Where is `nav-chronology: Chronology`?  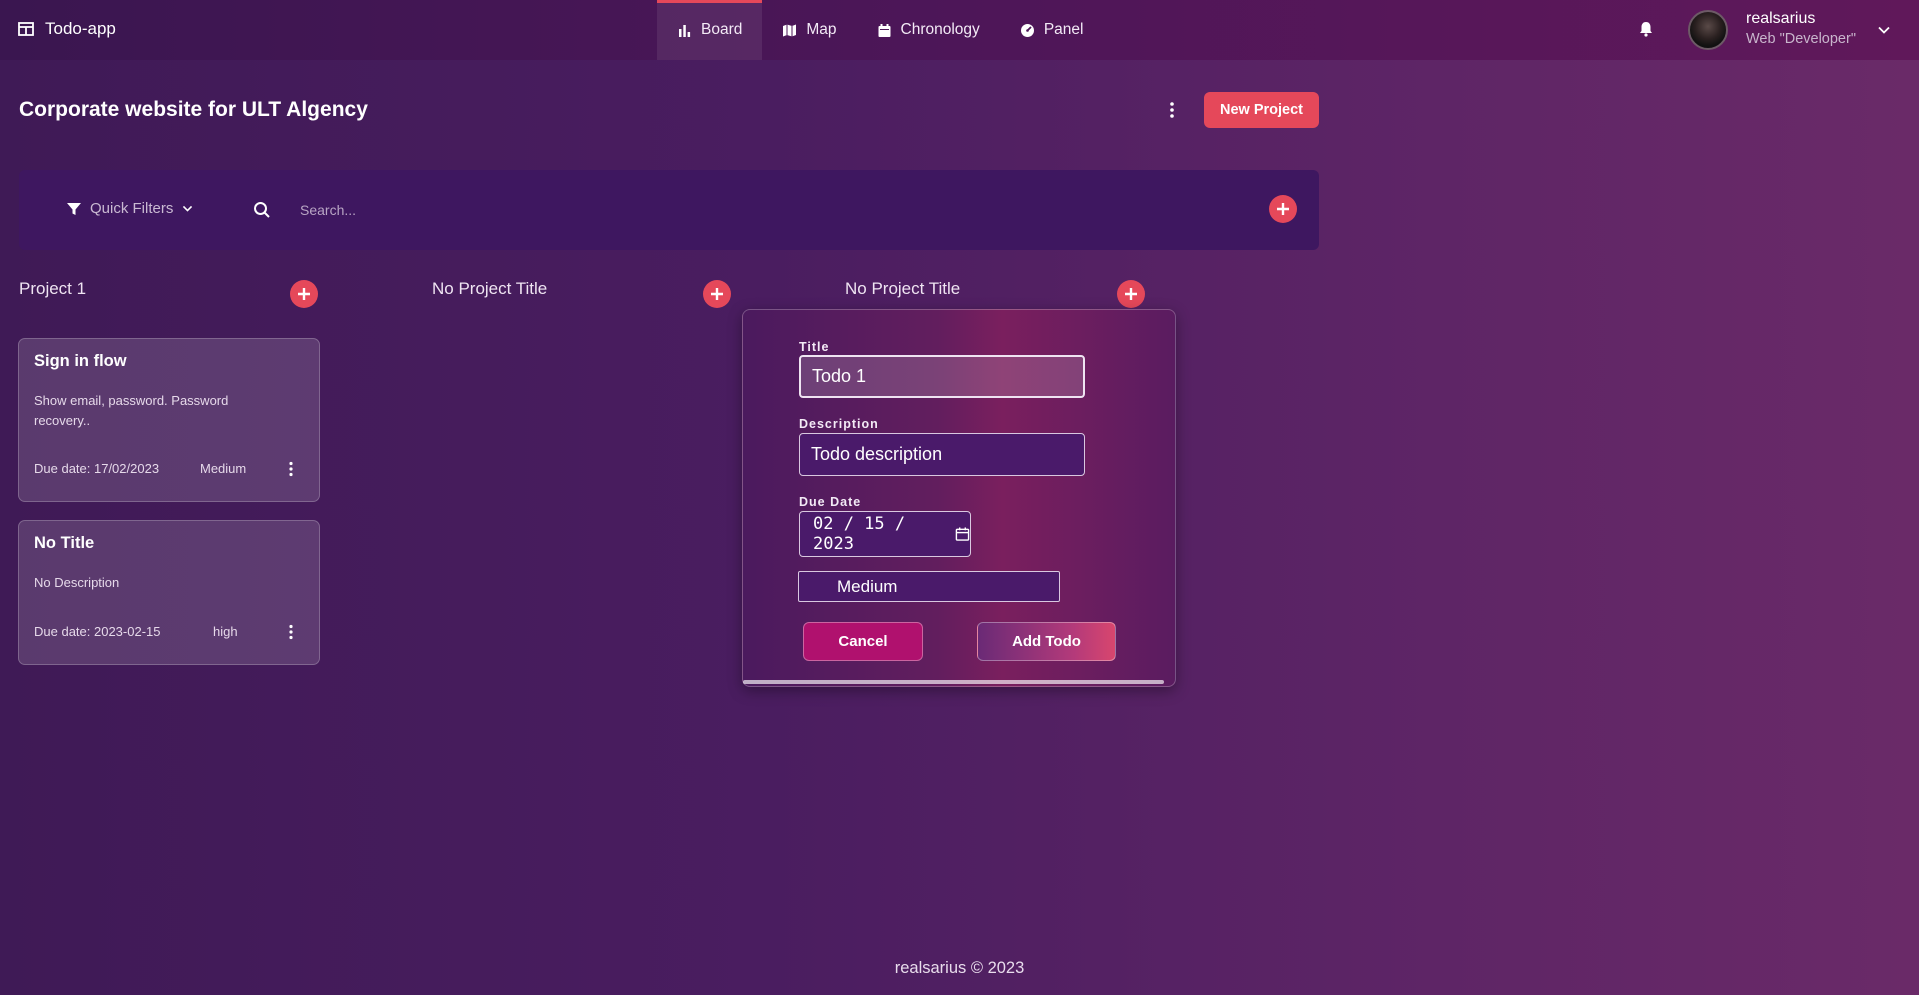 nav-chronology: Chronology is located at coordinates (928, 30).